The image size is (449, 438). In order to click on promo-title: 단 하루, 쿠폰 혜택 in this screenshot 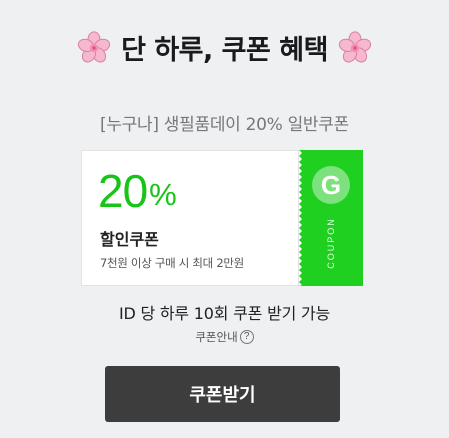, I will do `click(224, 47)`.